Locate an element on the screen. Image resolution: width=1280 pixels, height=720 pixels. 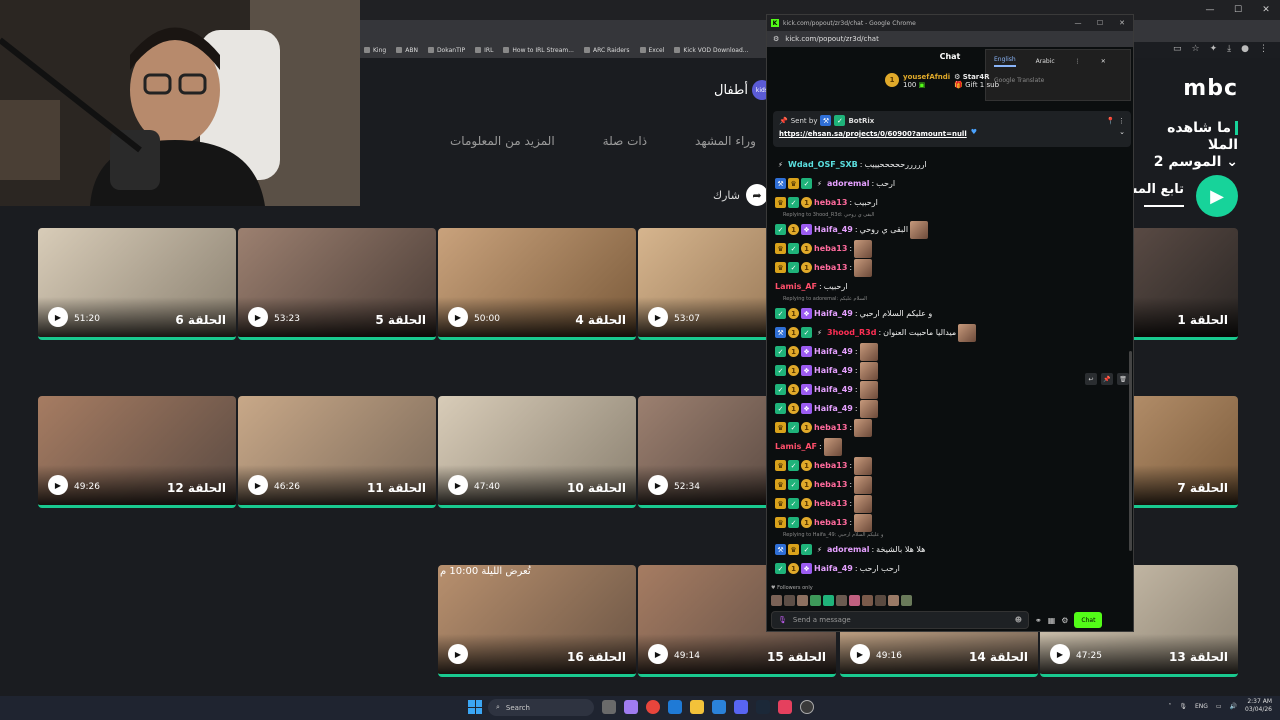
cast-icon: ▭ is located at coordinates (1177, 49).